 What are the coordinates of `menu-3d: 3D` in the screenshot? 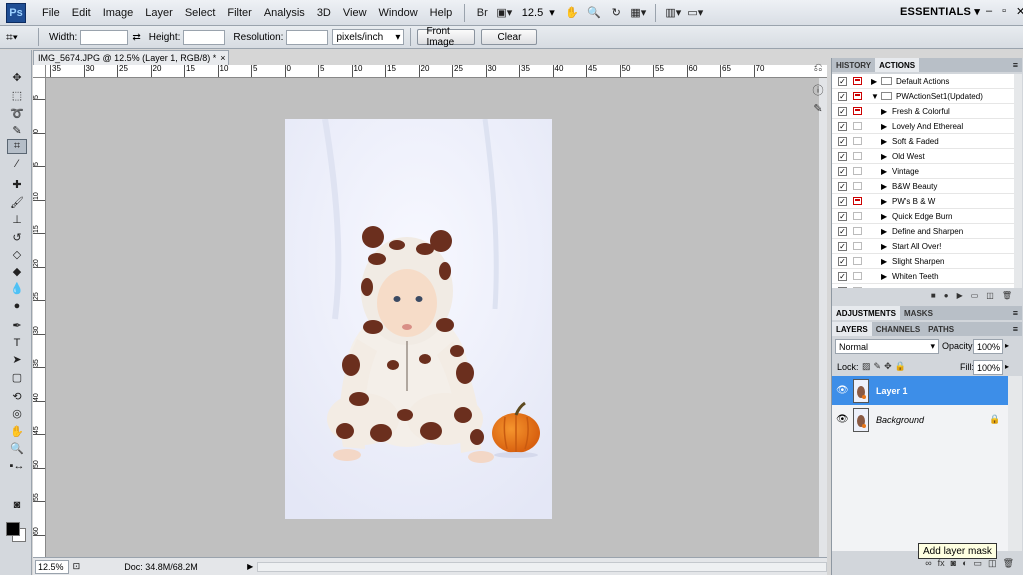 It's located at (324, 13).